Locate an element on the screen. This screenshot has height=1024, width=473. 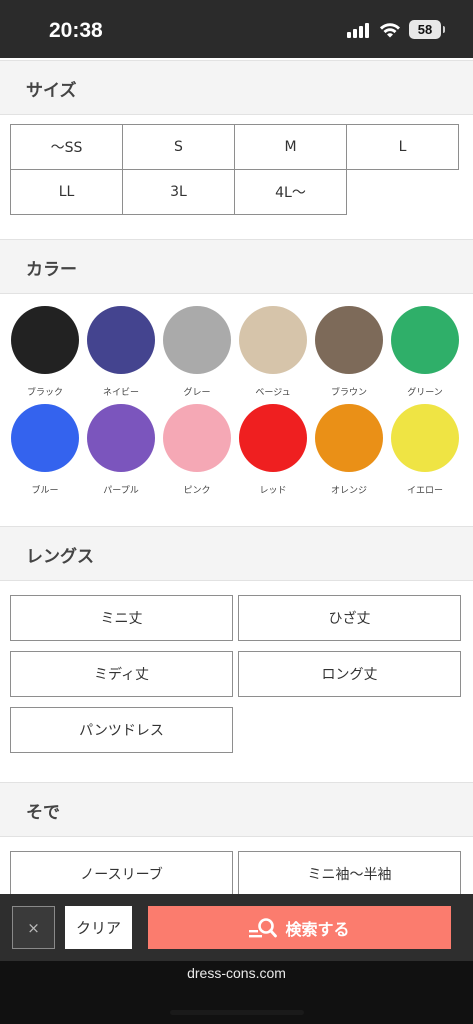
color-label: グリーン is located at coordinates (425, 393).